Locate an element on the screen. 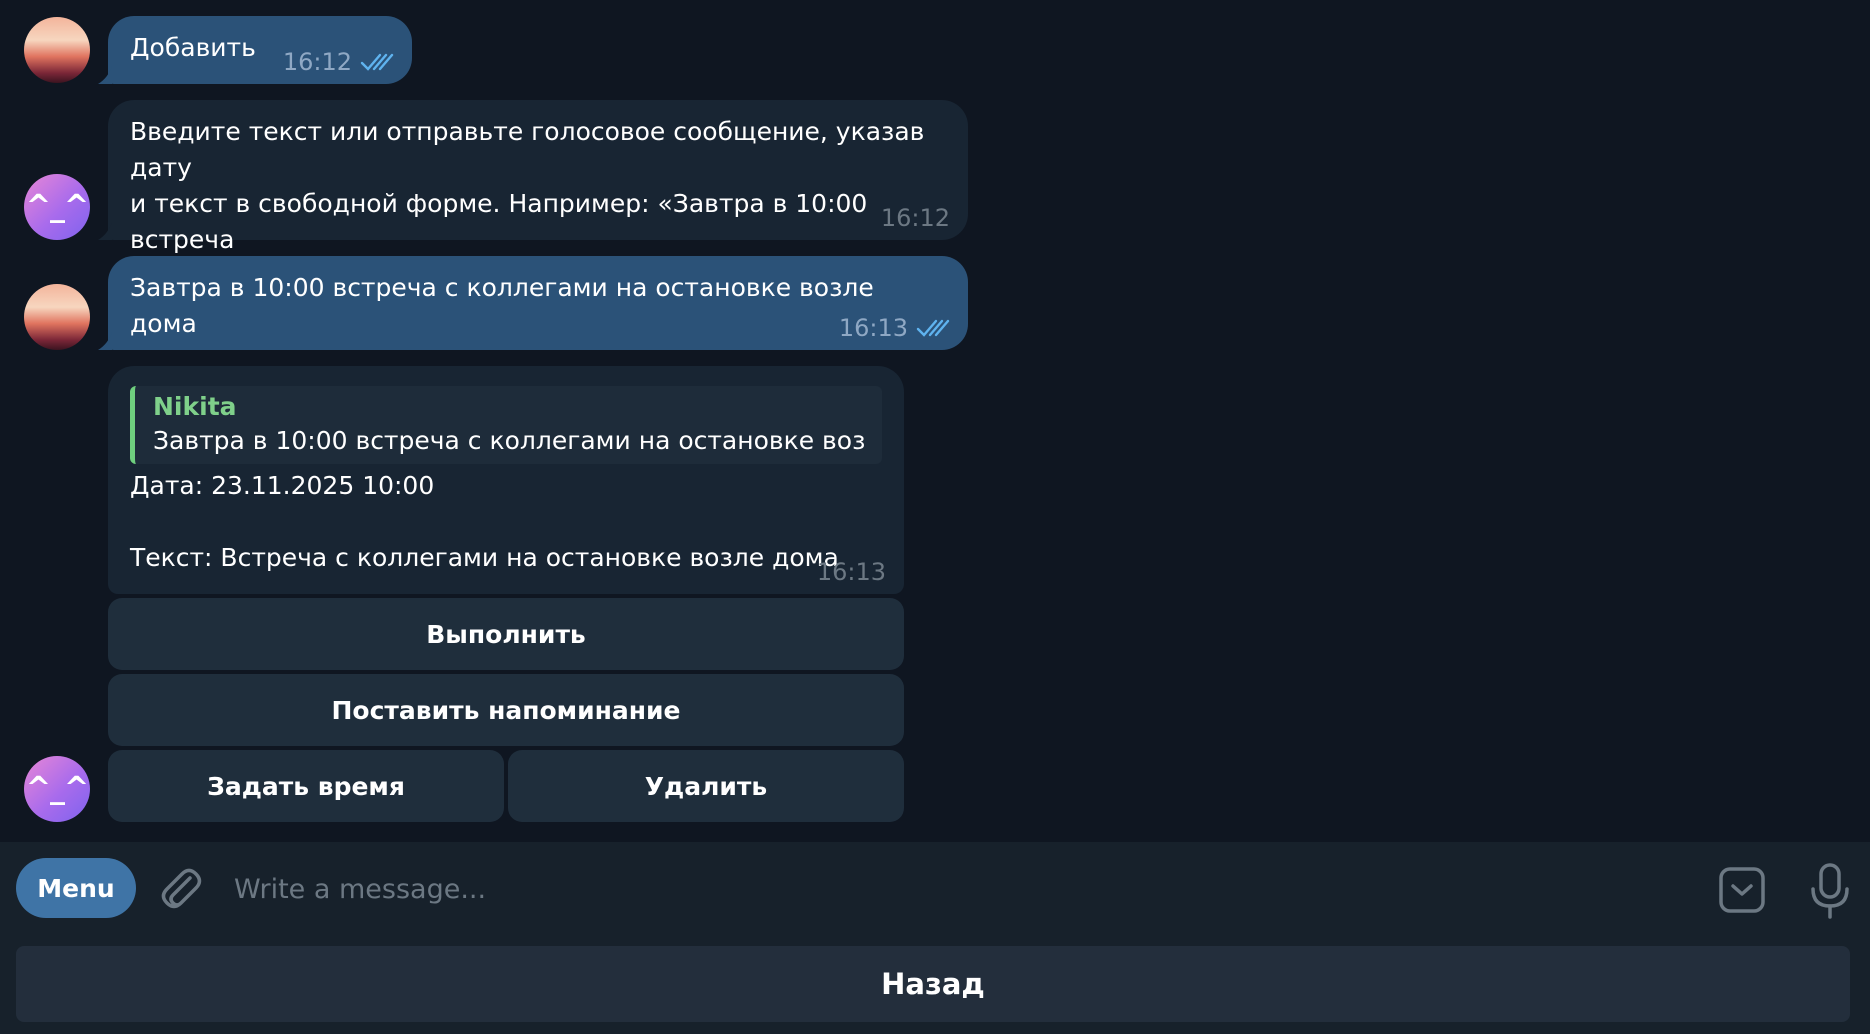  message-composer: Menu is located at coordinates (935, 892).